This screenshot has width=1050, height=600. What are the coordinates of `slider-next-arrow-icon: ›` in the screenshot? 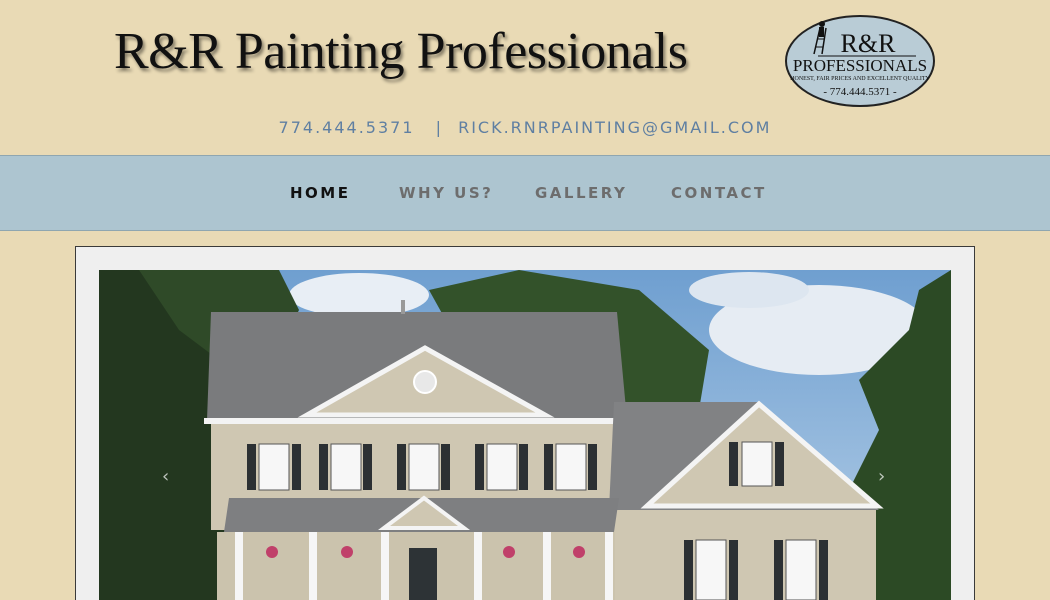 It's located at (881, 476).